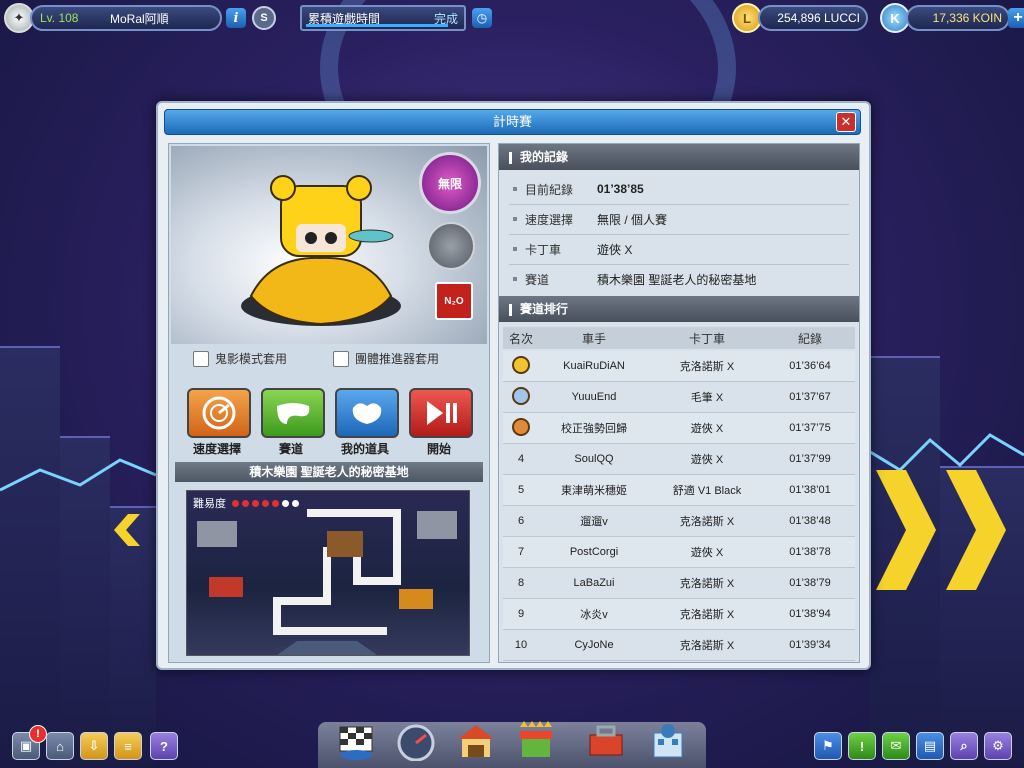 This screenshot has width=1024, height=768. What do you see at coordinates (810, 397) in the screenshot?
I see `lap-time: 01’37’67` at bounding box center [810, 397].